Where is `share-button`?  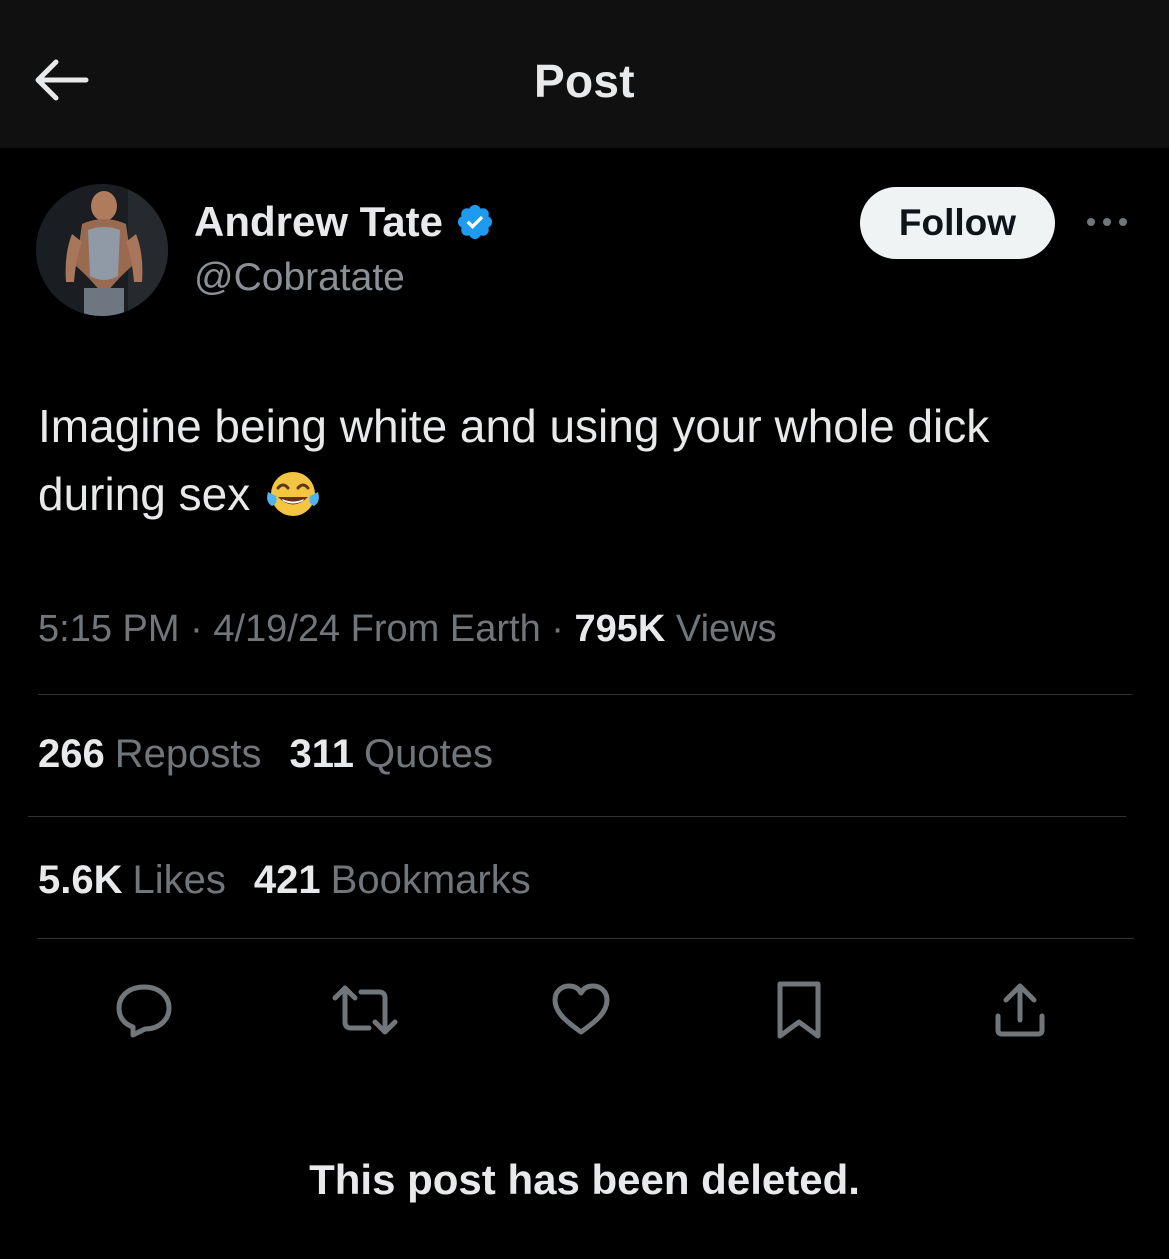
share-button is located at coordinates (1020, 1010).